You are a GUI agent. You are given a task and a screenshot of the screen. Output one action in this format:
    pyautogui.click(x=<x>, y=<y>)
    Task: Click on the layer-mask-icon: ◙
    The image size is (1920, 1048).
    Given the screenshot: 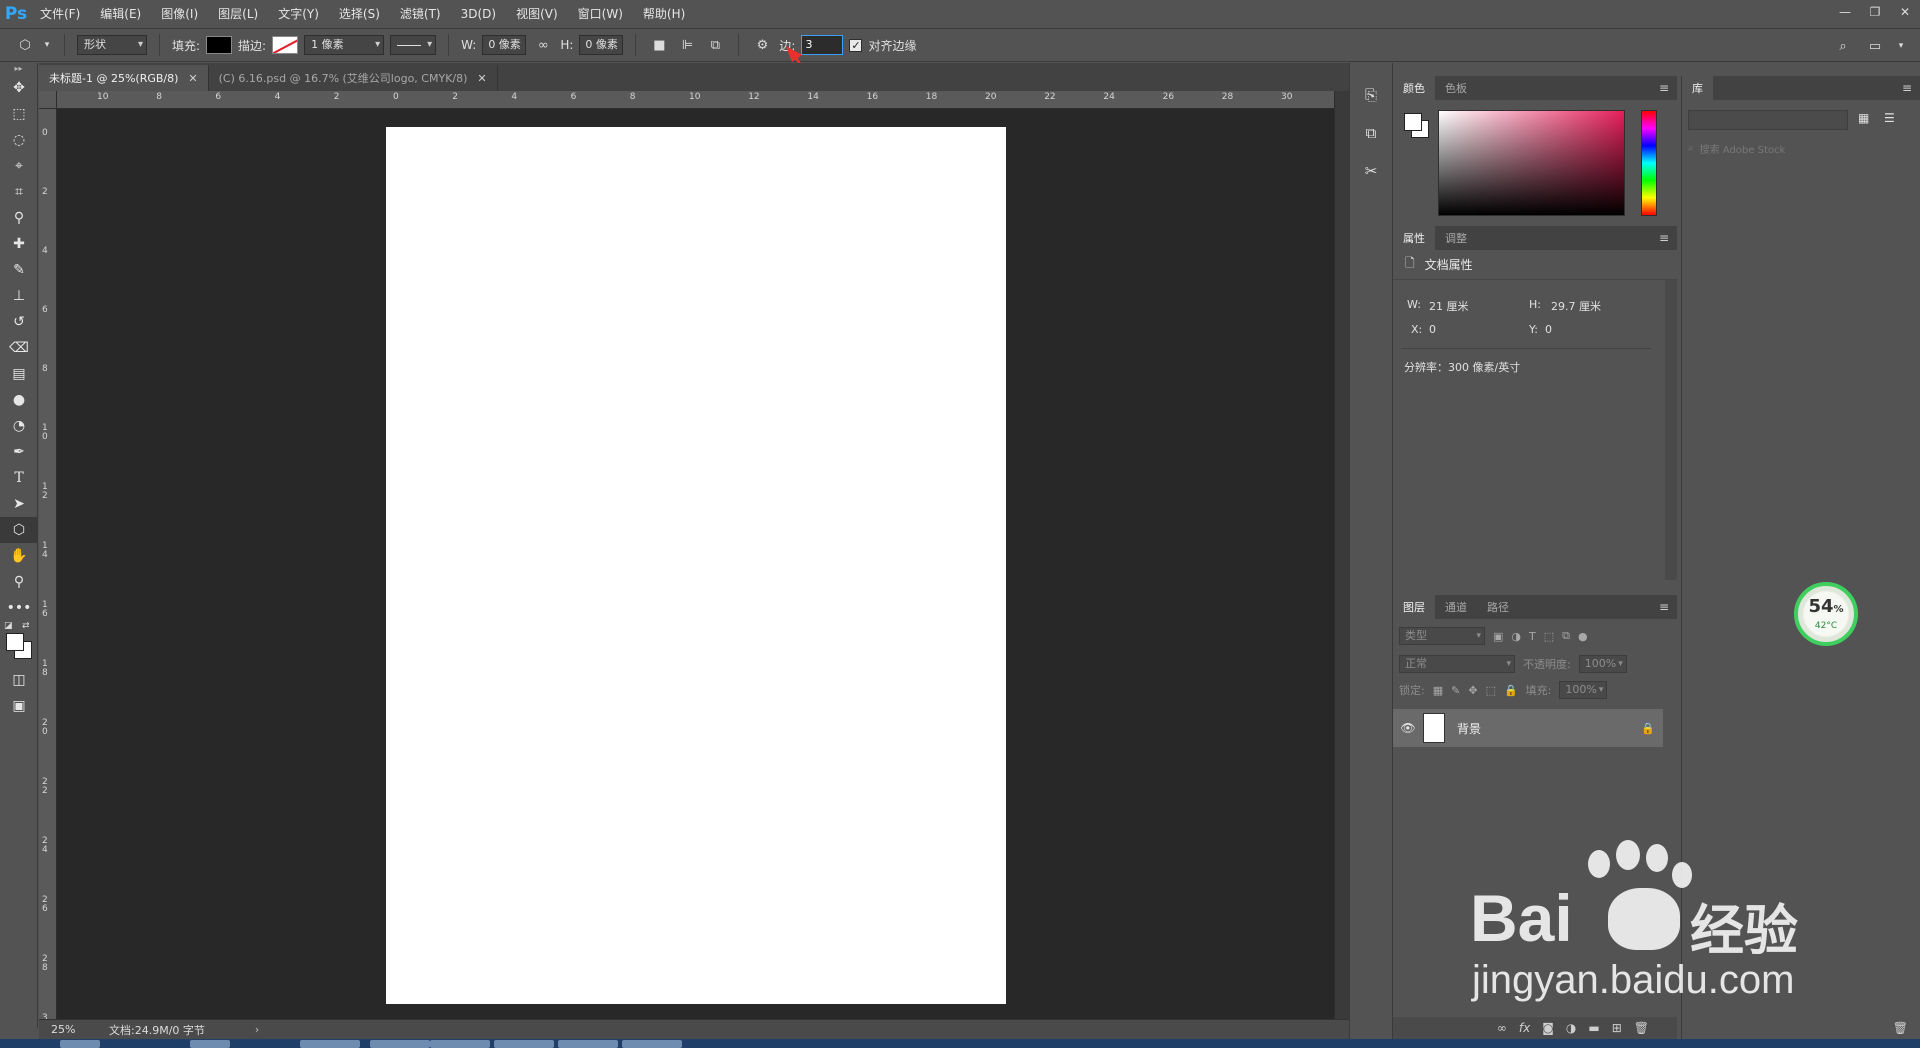 What is the action you would take?
    pyautogui.click(x=1548, y=1028)
    